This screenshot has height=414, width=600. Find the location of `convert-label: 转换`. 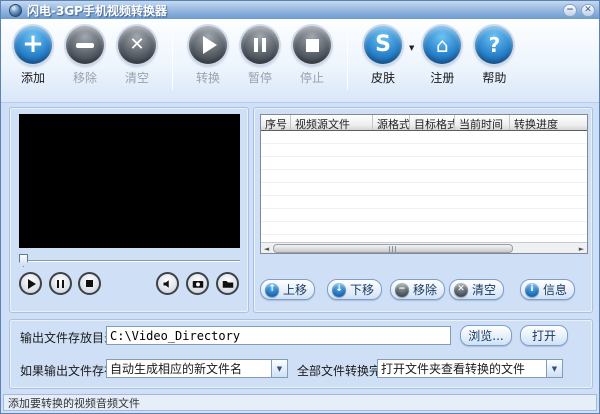

convert-label: 转换 is located at coordinates (207, 78).